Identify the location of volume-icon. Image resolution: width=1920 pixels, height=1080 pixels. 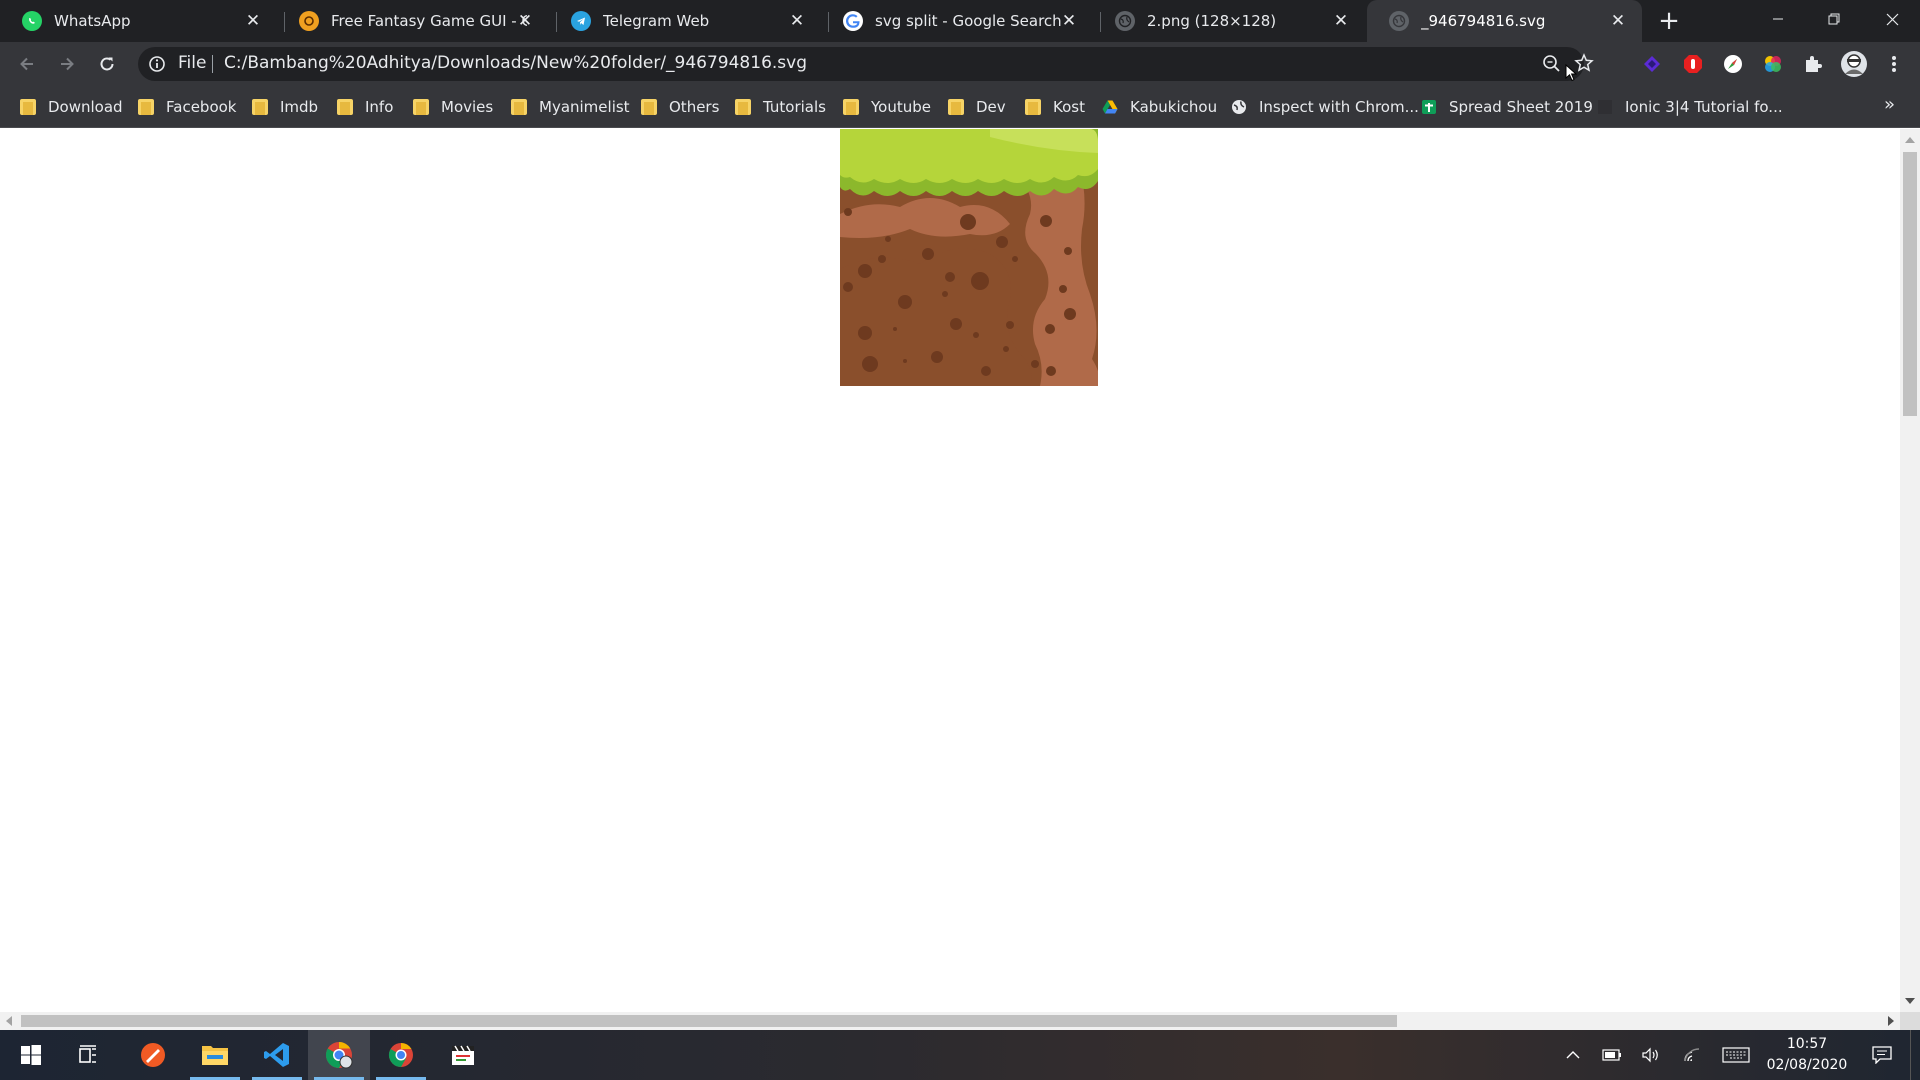
(1651, 1055).